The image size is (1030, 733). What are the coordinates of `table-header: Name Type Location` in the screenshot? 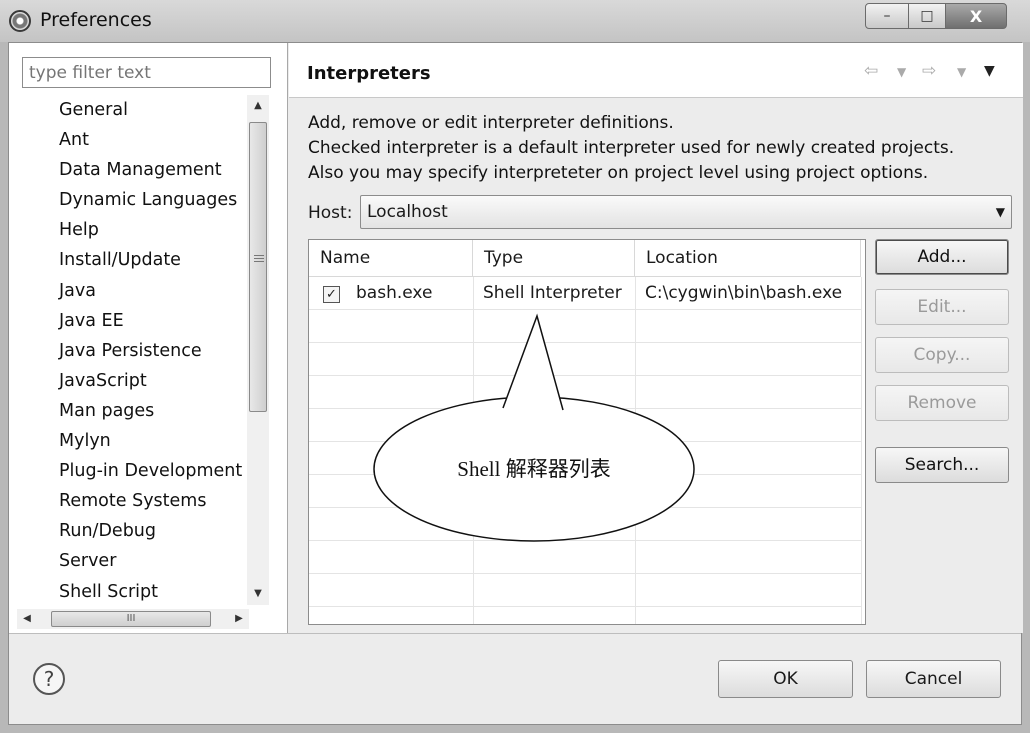 It's located at (585, 258).